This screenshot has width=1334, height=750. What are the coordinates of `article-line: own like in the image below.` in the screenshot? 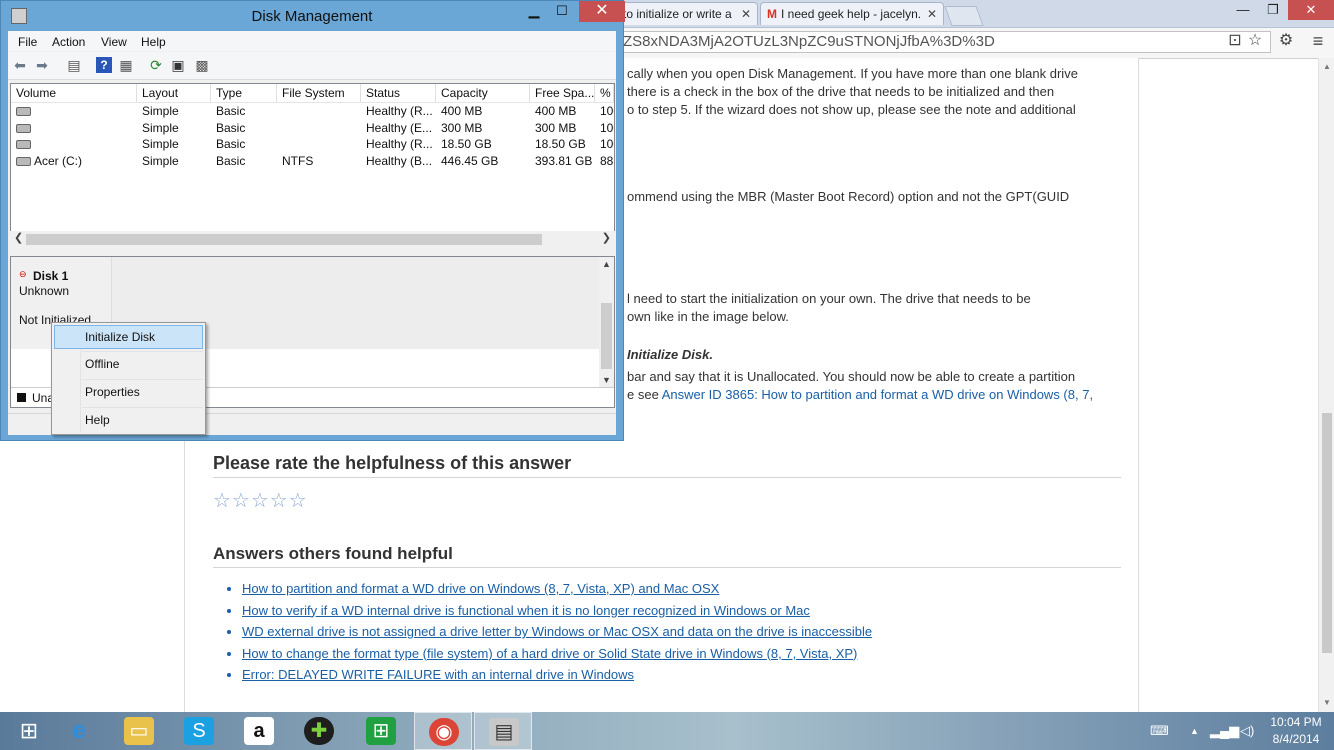 It's located at (708, 316).